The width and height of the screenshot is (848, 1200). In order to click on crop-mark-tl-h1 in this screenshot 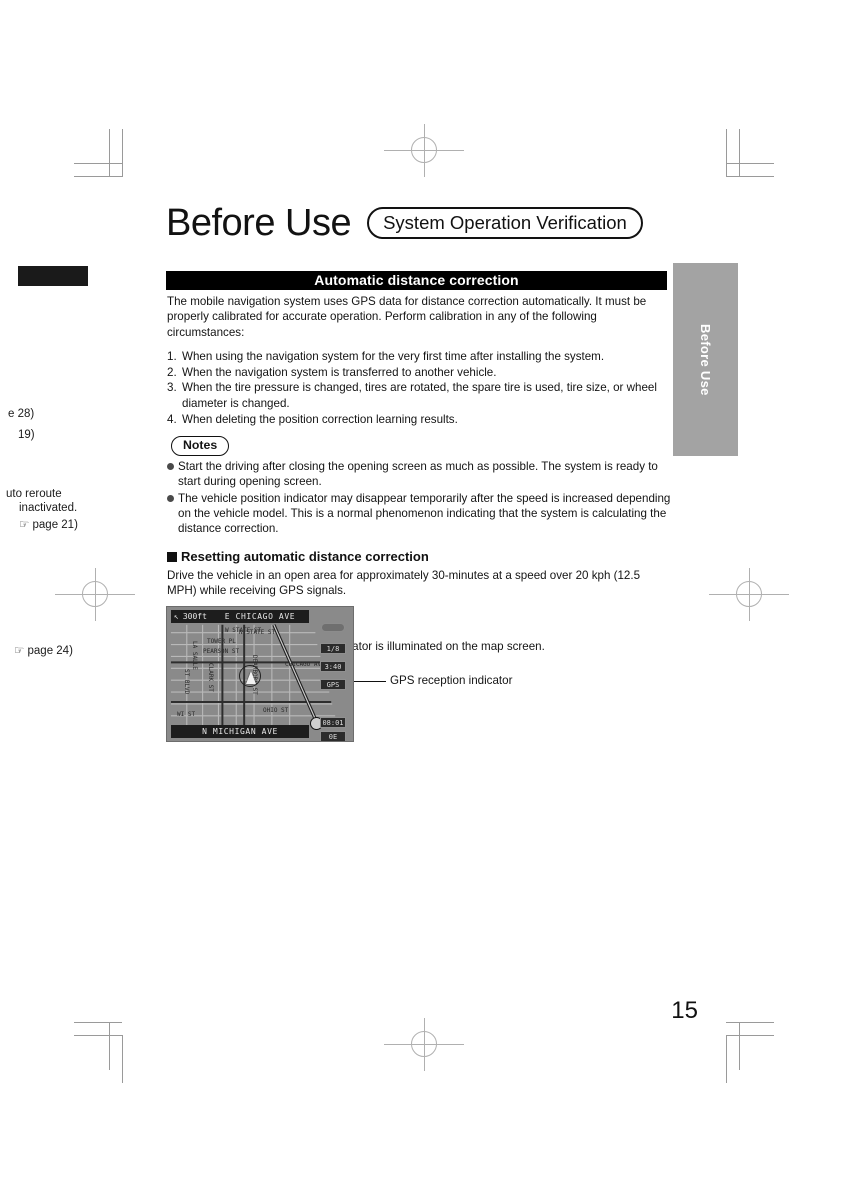, I will do `click(98, 163)`.